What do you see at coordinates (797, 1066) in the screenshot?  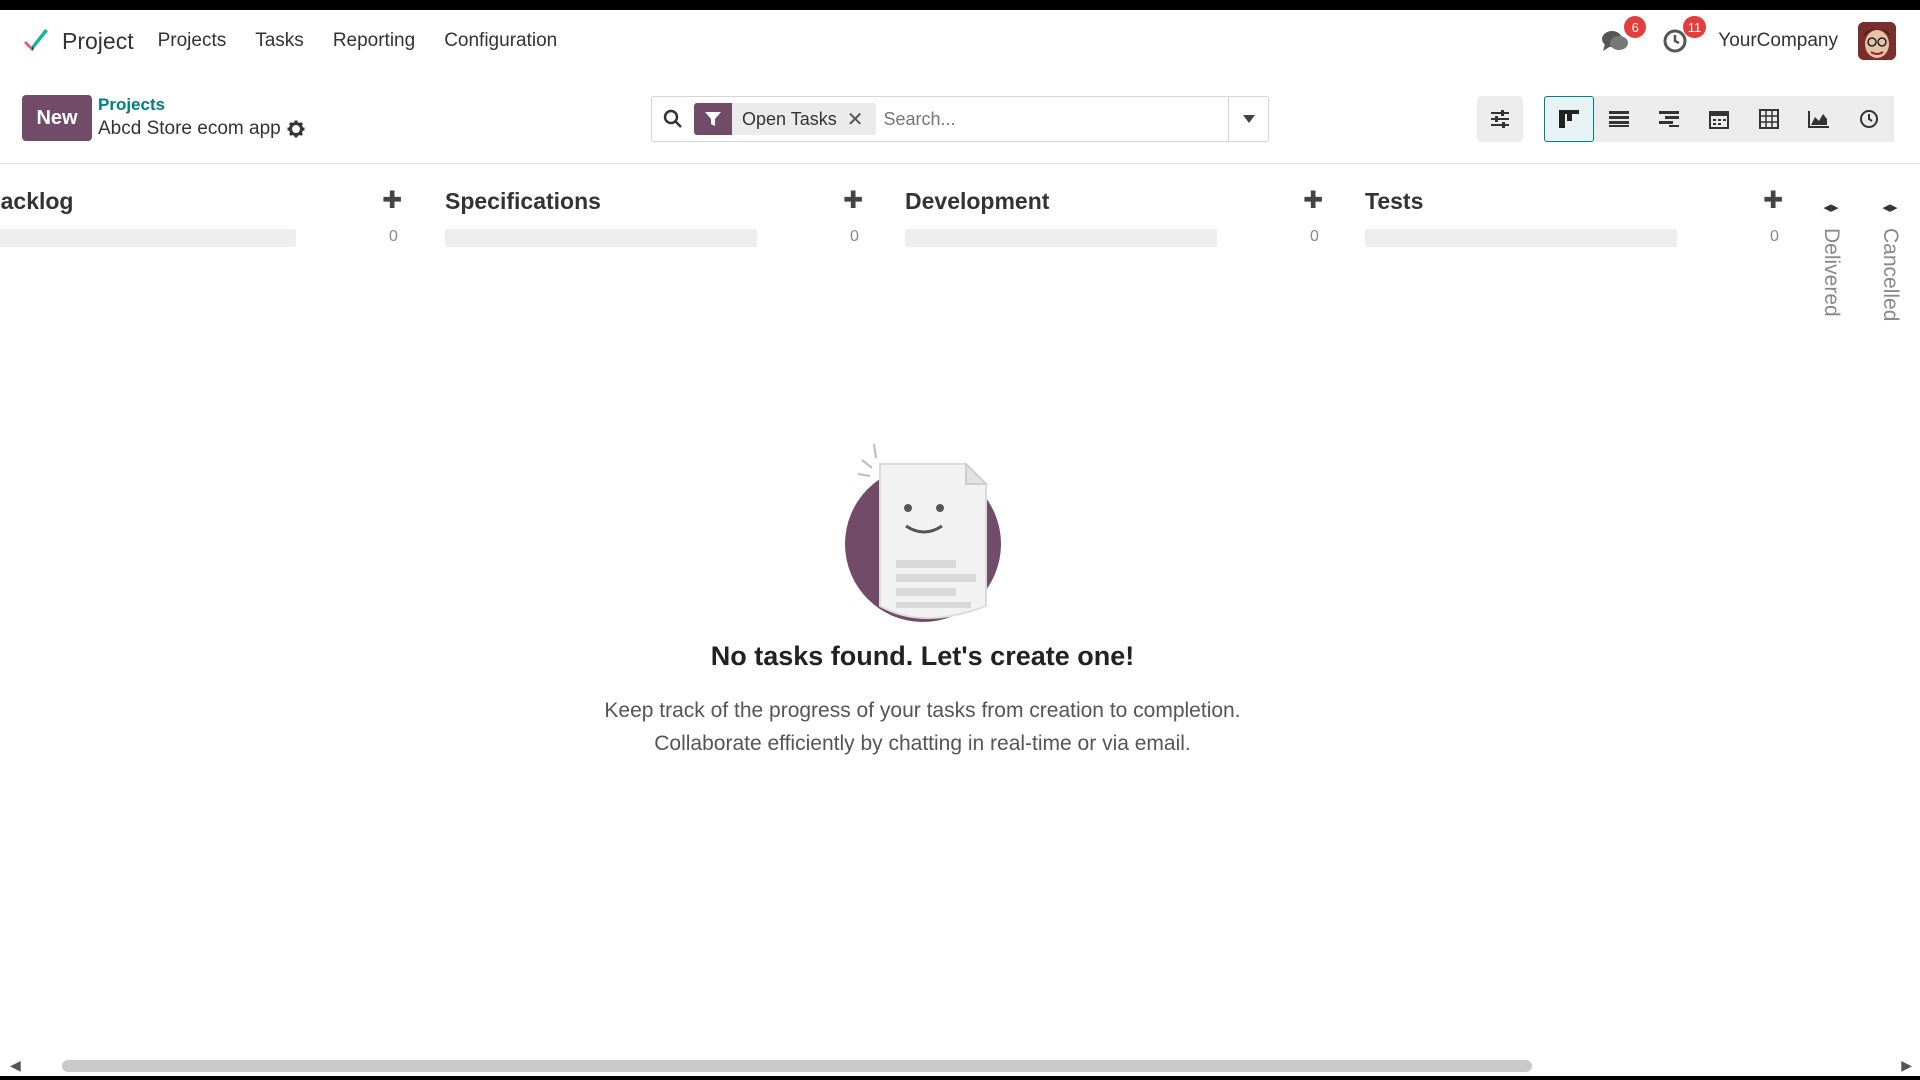 I see `scrollbar-thumb` at bounding box center [797, 1066].